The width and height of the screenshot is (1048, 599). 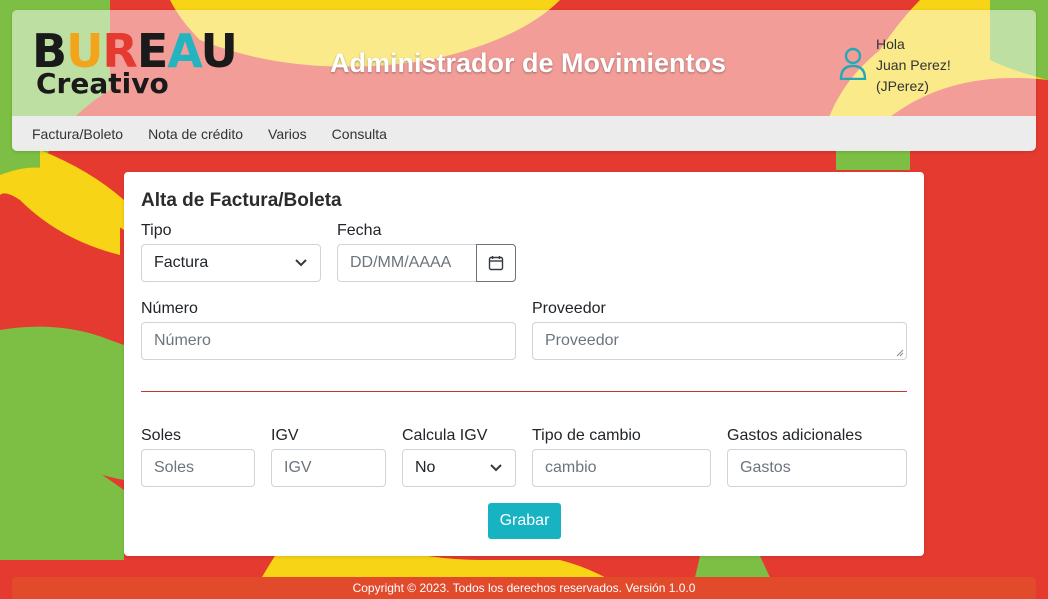 What do you see at coordinates (102, 83) in the screenshot?
I see `logo-subtitle: Creativo` at bounding box center [102, 83].